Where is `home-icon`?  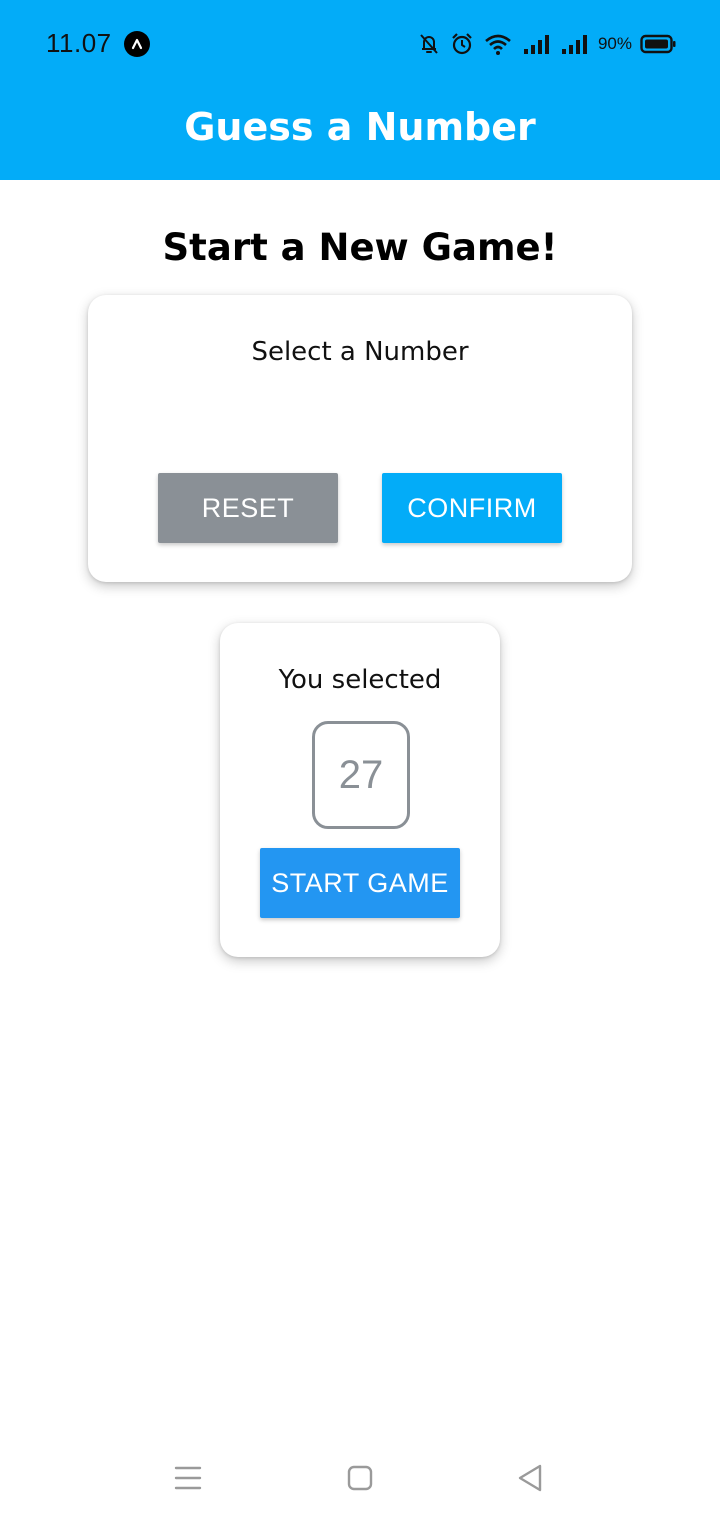
home-icon is located at coordinates (360, 1478).